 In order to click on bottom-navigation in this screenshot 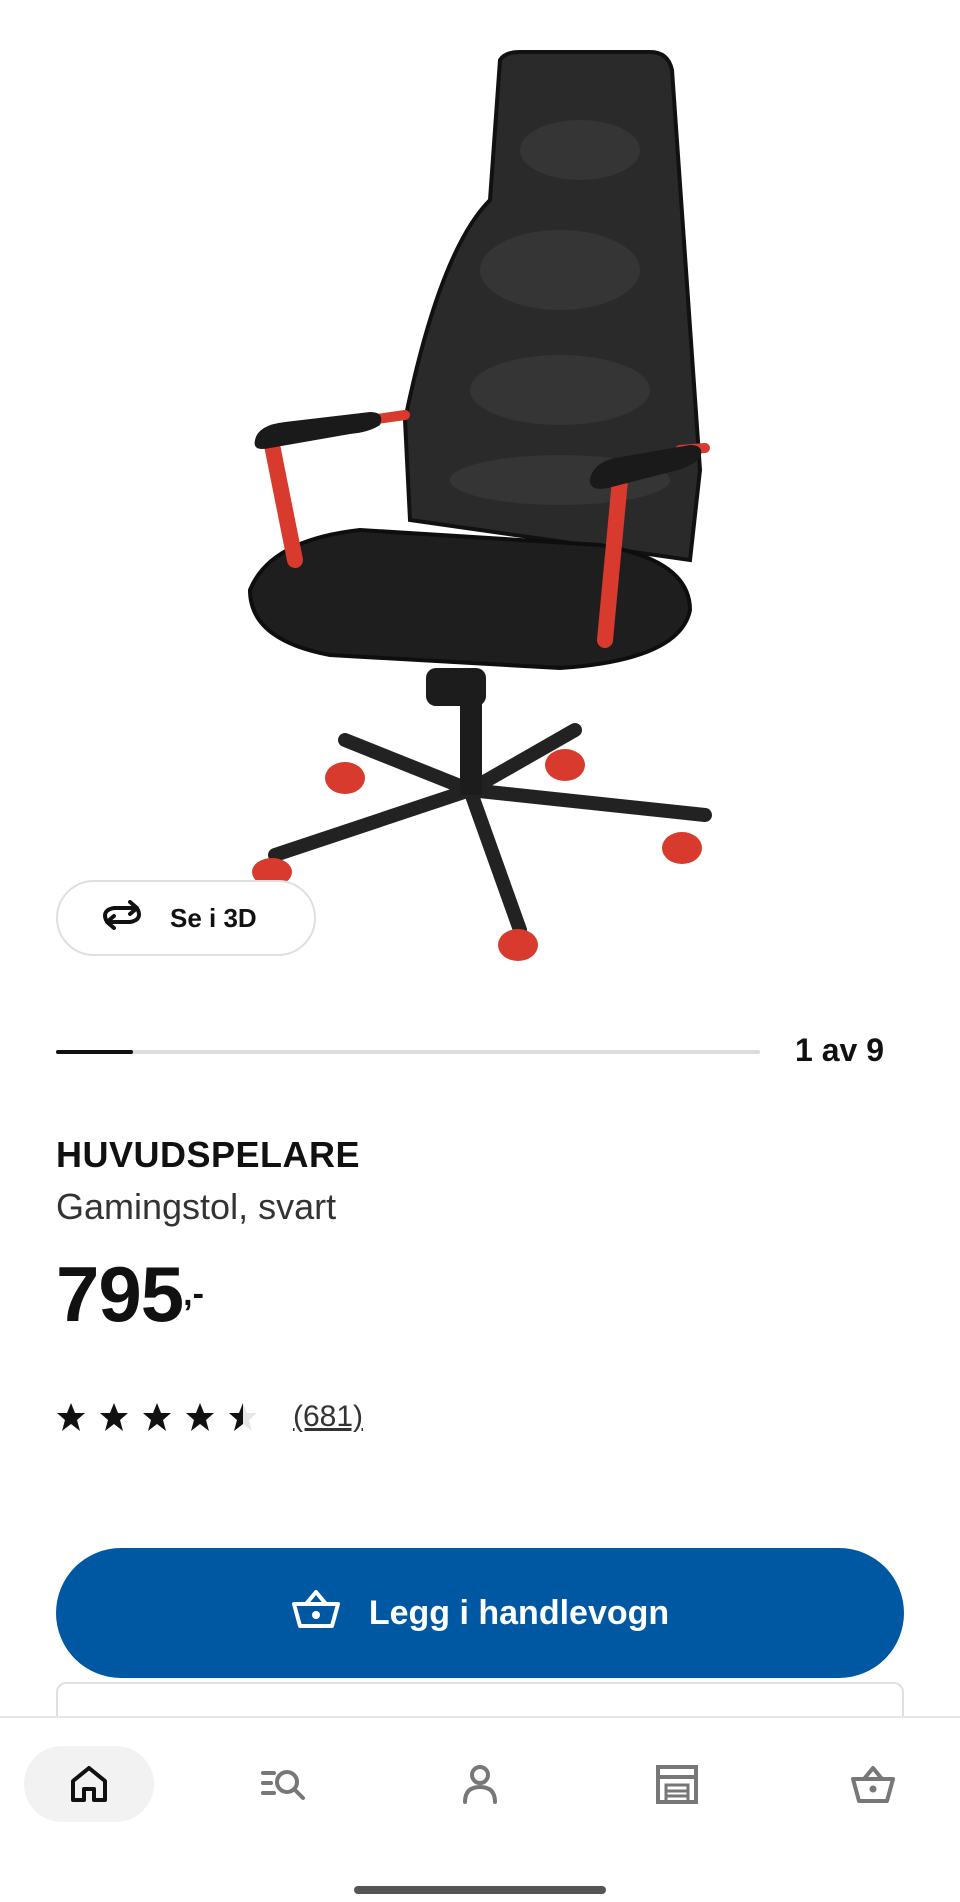, I will do `click(480, 1809)`.